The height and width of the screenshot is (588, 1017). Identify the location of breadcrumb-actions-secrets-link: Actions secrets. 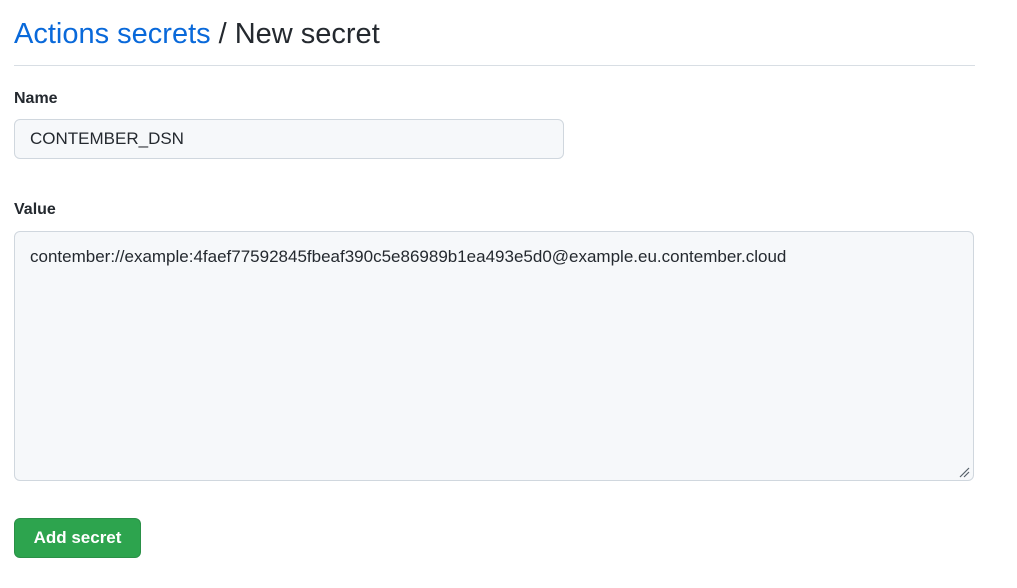
(112, 34).